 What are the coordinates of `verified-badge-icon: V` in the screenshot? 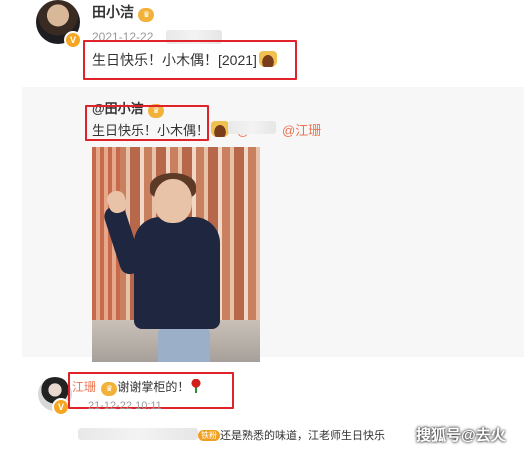 It's located at (73, 40).